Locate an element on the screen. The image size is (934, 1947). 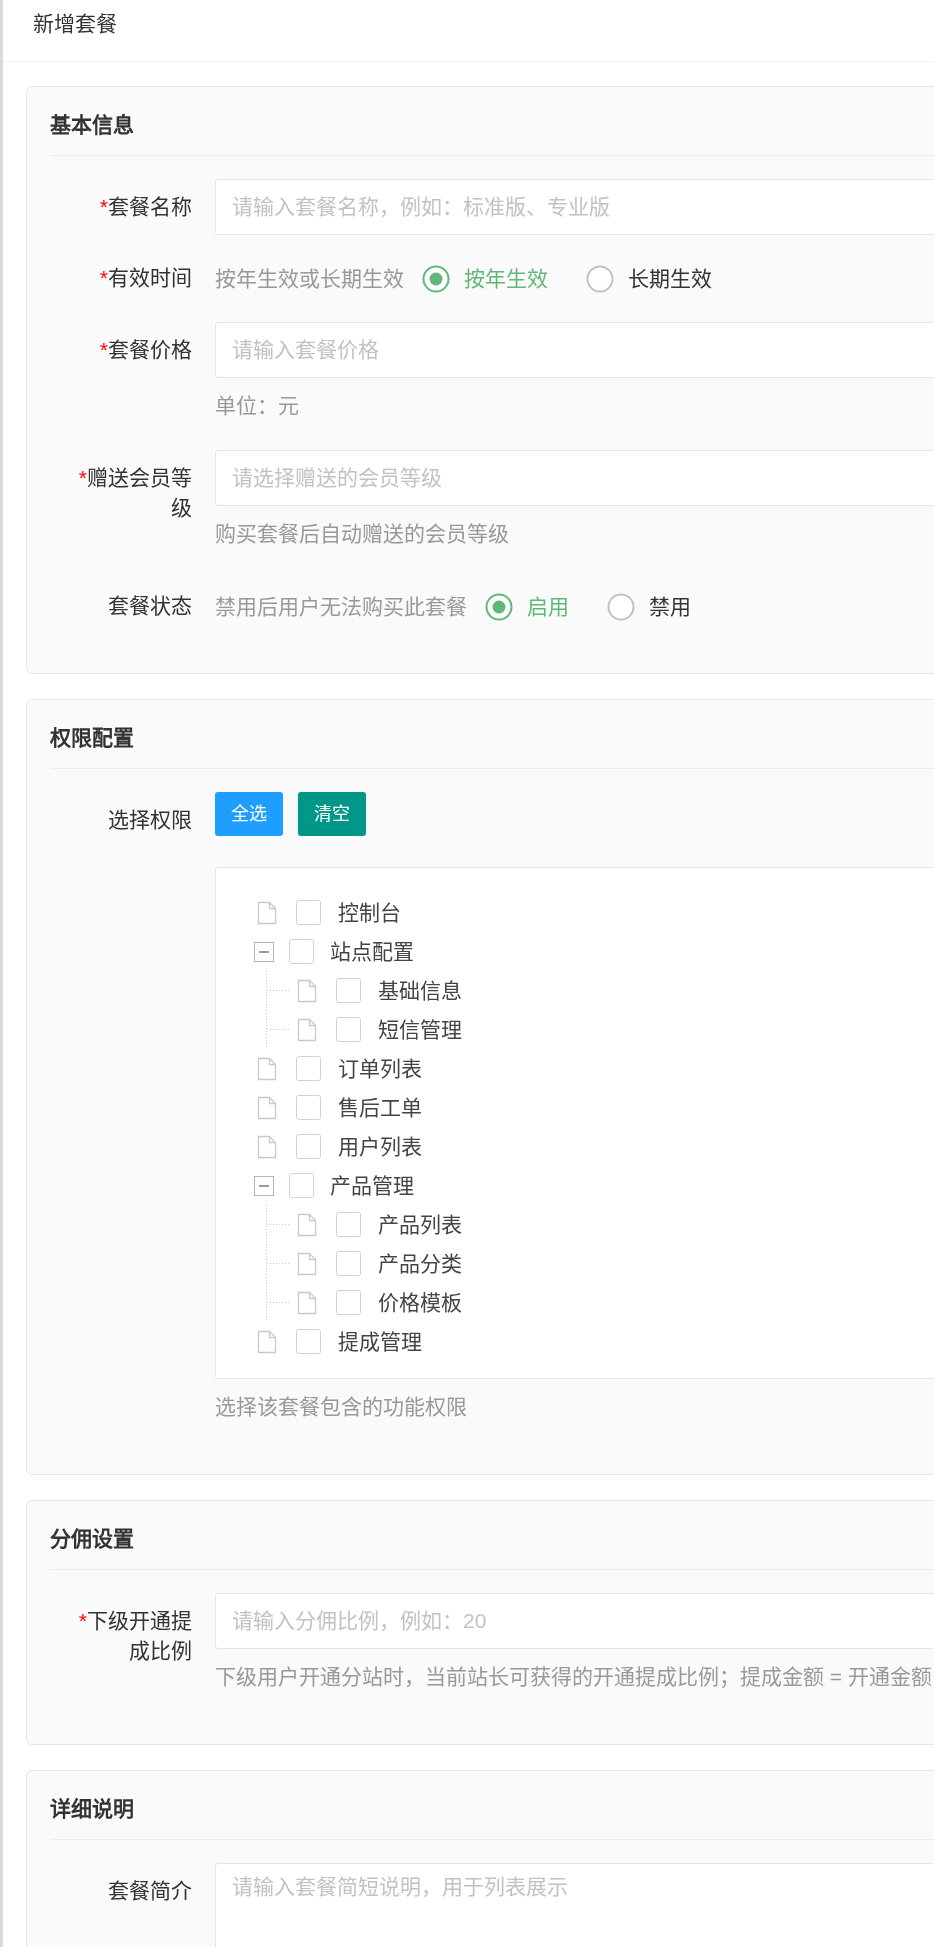
section-title: 分佣设置 is located at coordinates (92, 1539).